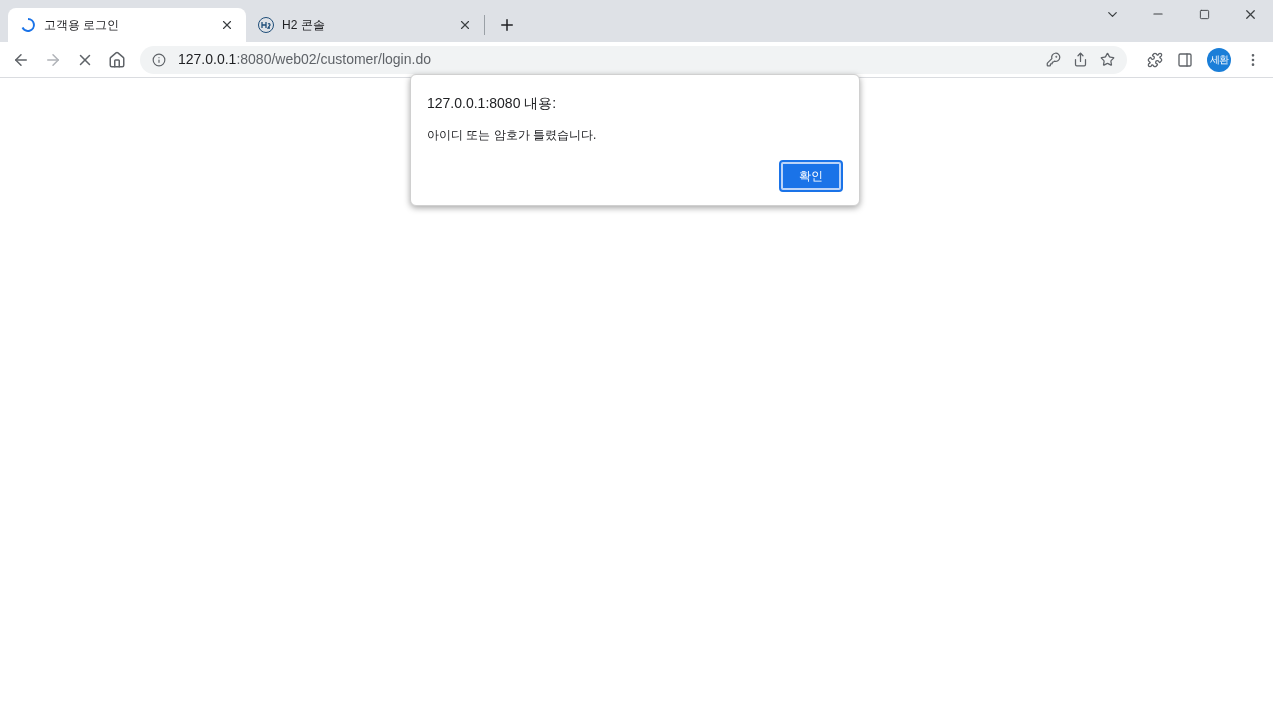  I want to click on info-icon, so click(159, 59).